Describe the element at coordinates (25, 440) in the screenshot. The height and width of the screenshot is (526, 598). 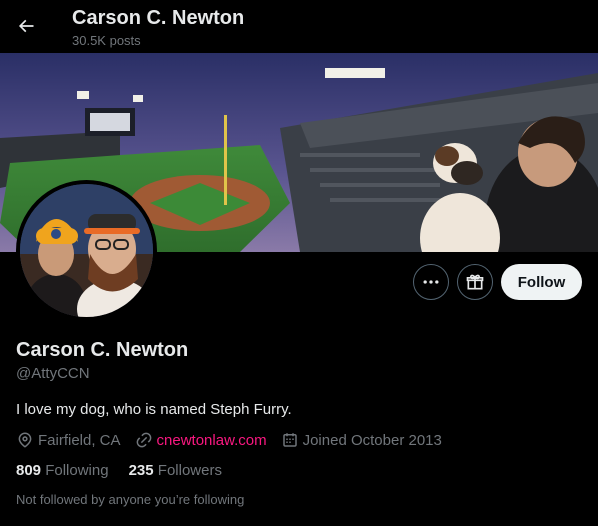
I see `location-pin-icon` at that location.